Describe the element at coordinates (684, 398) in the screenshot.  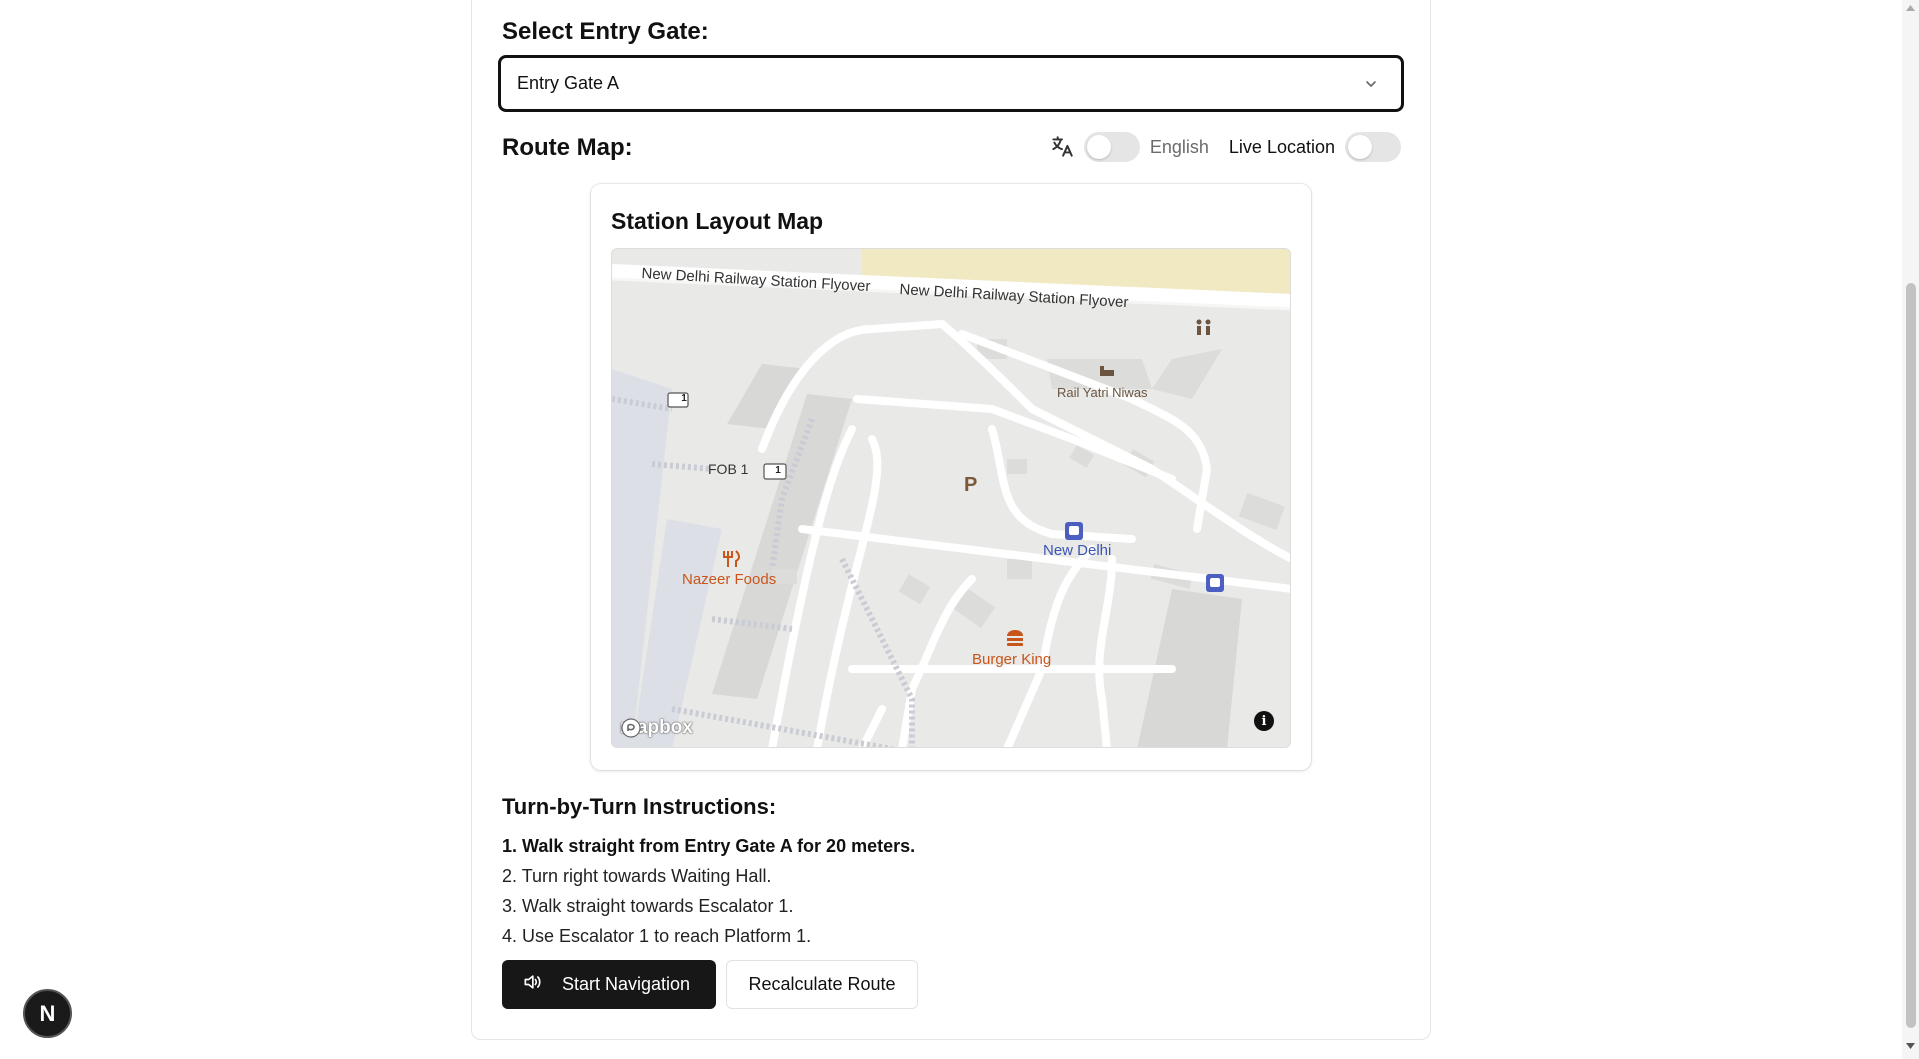
I see `route-shield-1-text: 1` at that location.